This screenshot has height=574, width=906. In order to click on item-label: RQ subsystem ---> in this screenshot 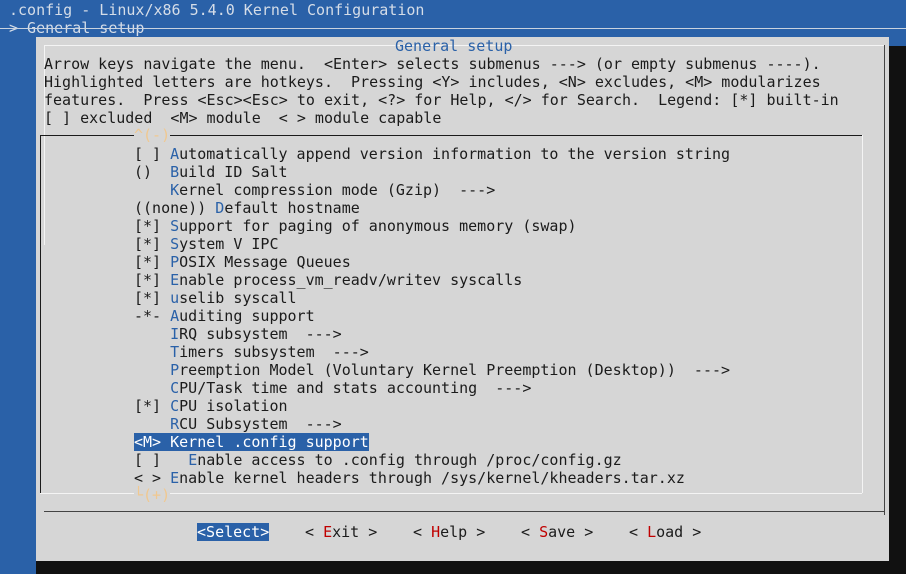, I will do `click(260, 334)`.